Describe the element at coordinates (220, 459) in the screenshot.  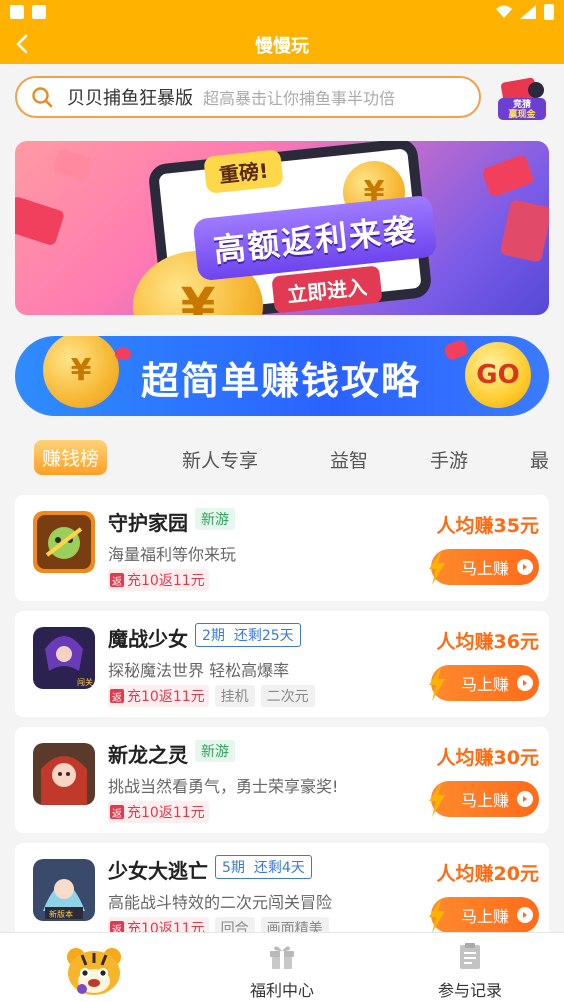
I see `tab-newcomer: 新人专享` at that location.